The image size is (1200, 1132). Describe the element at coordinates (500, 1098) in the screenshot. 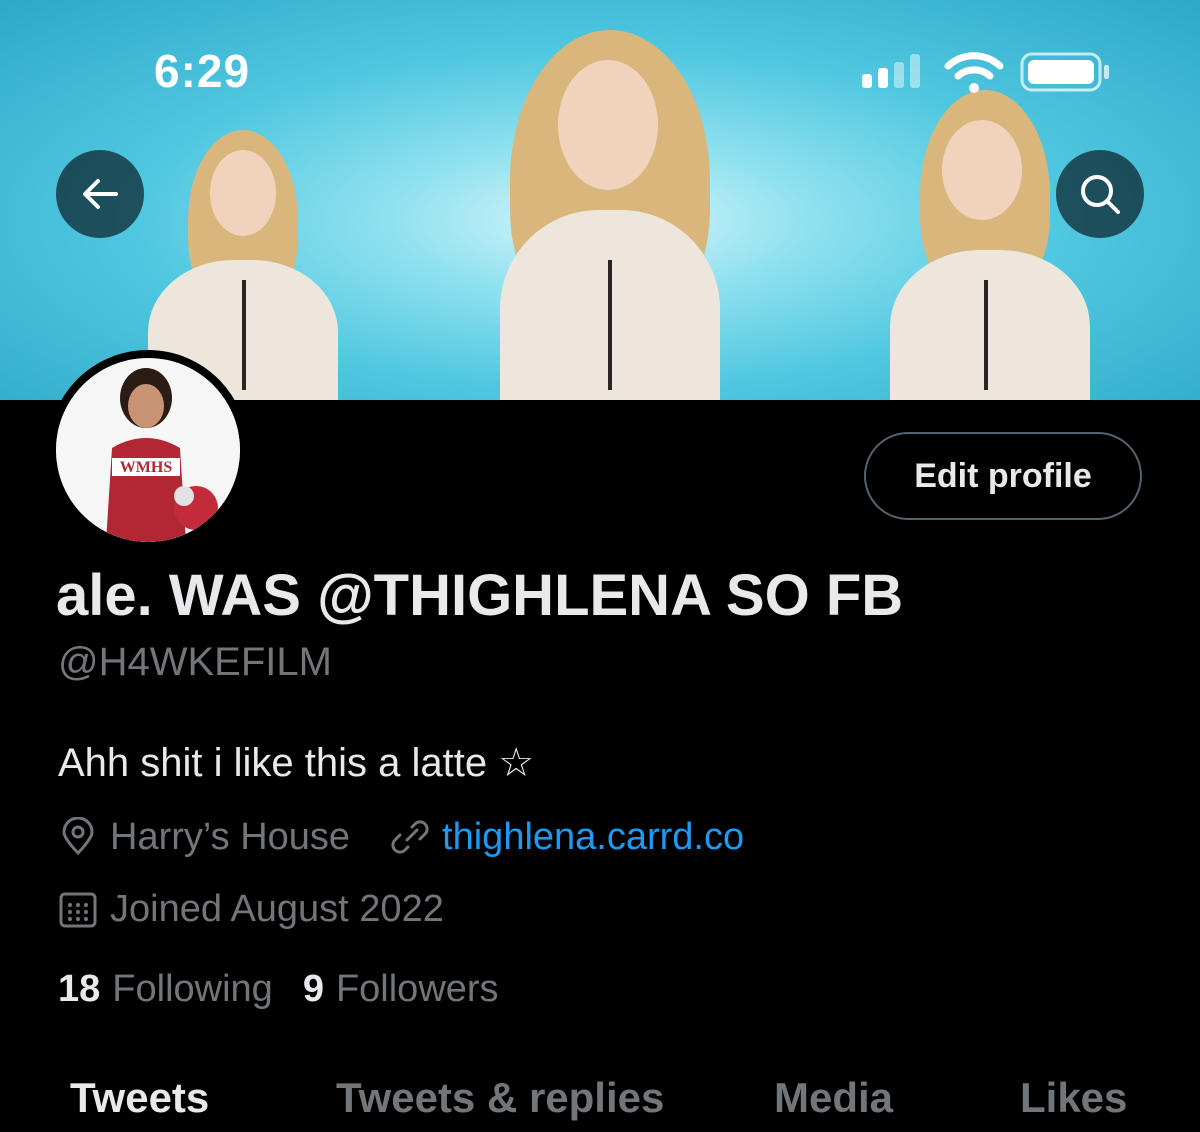

I see `tab-tweets-and-replies: Tweets & replies` at that location.